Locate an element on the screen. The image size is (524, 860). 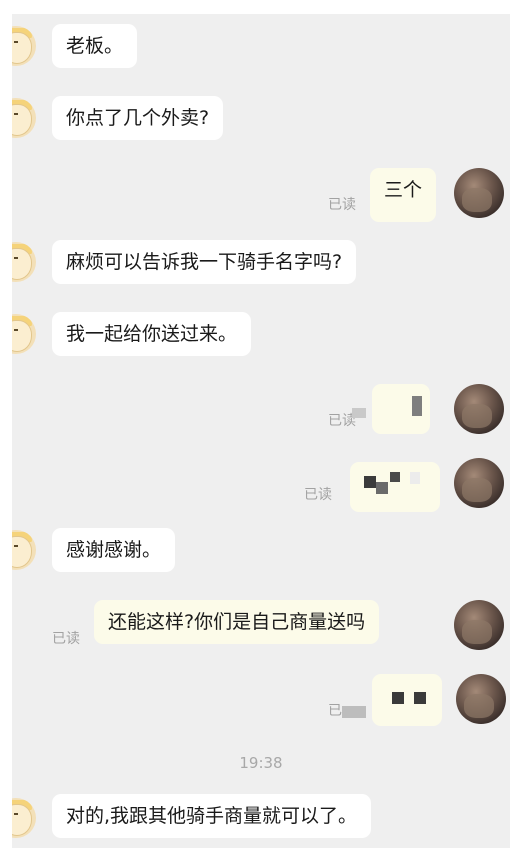
message-bubble: 我一起给你送过来。 is located at coordinates (152, 334).